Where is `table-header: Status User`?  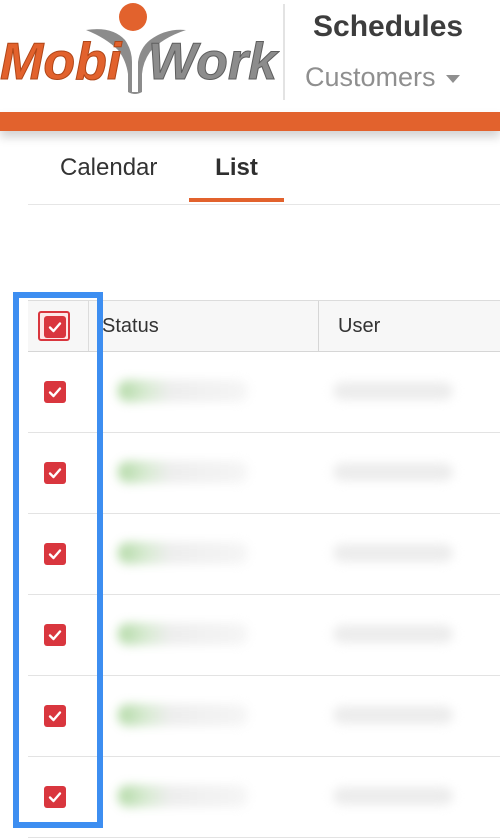 table-header: Status User is located at coordinates (264, 326).